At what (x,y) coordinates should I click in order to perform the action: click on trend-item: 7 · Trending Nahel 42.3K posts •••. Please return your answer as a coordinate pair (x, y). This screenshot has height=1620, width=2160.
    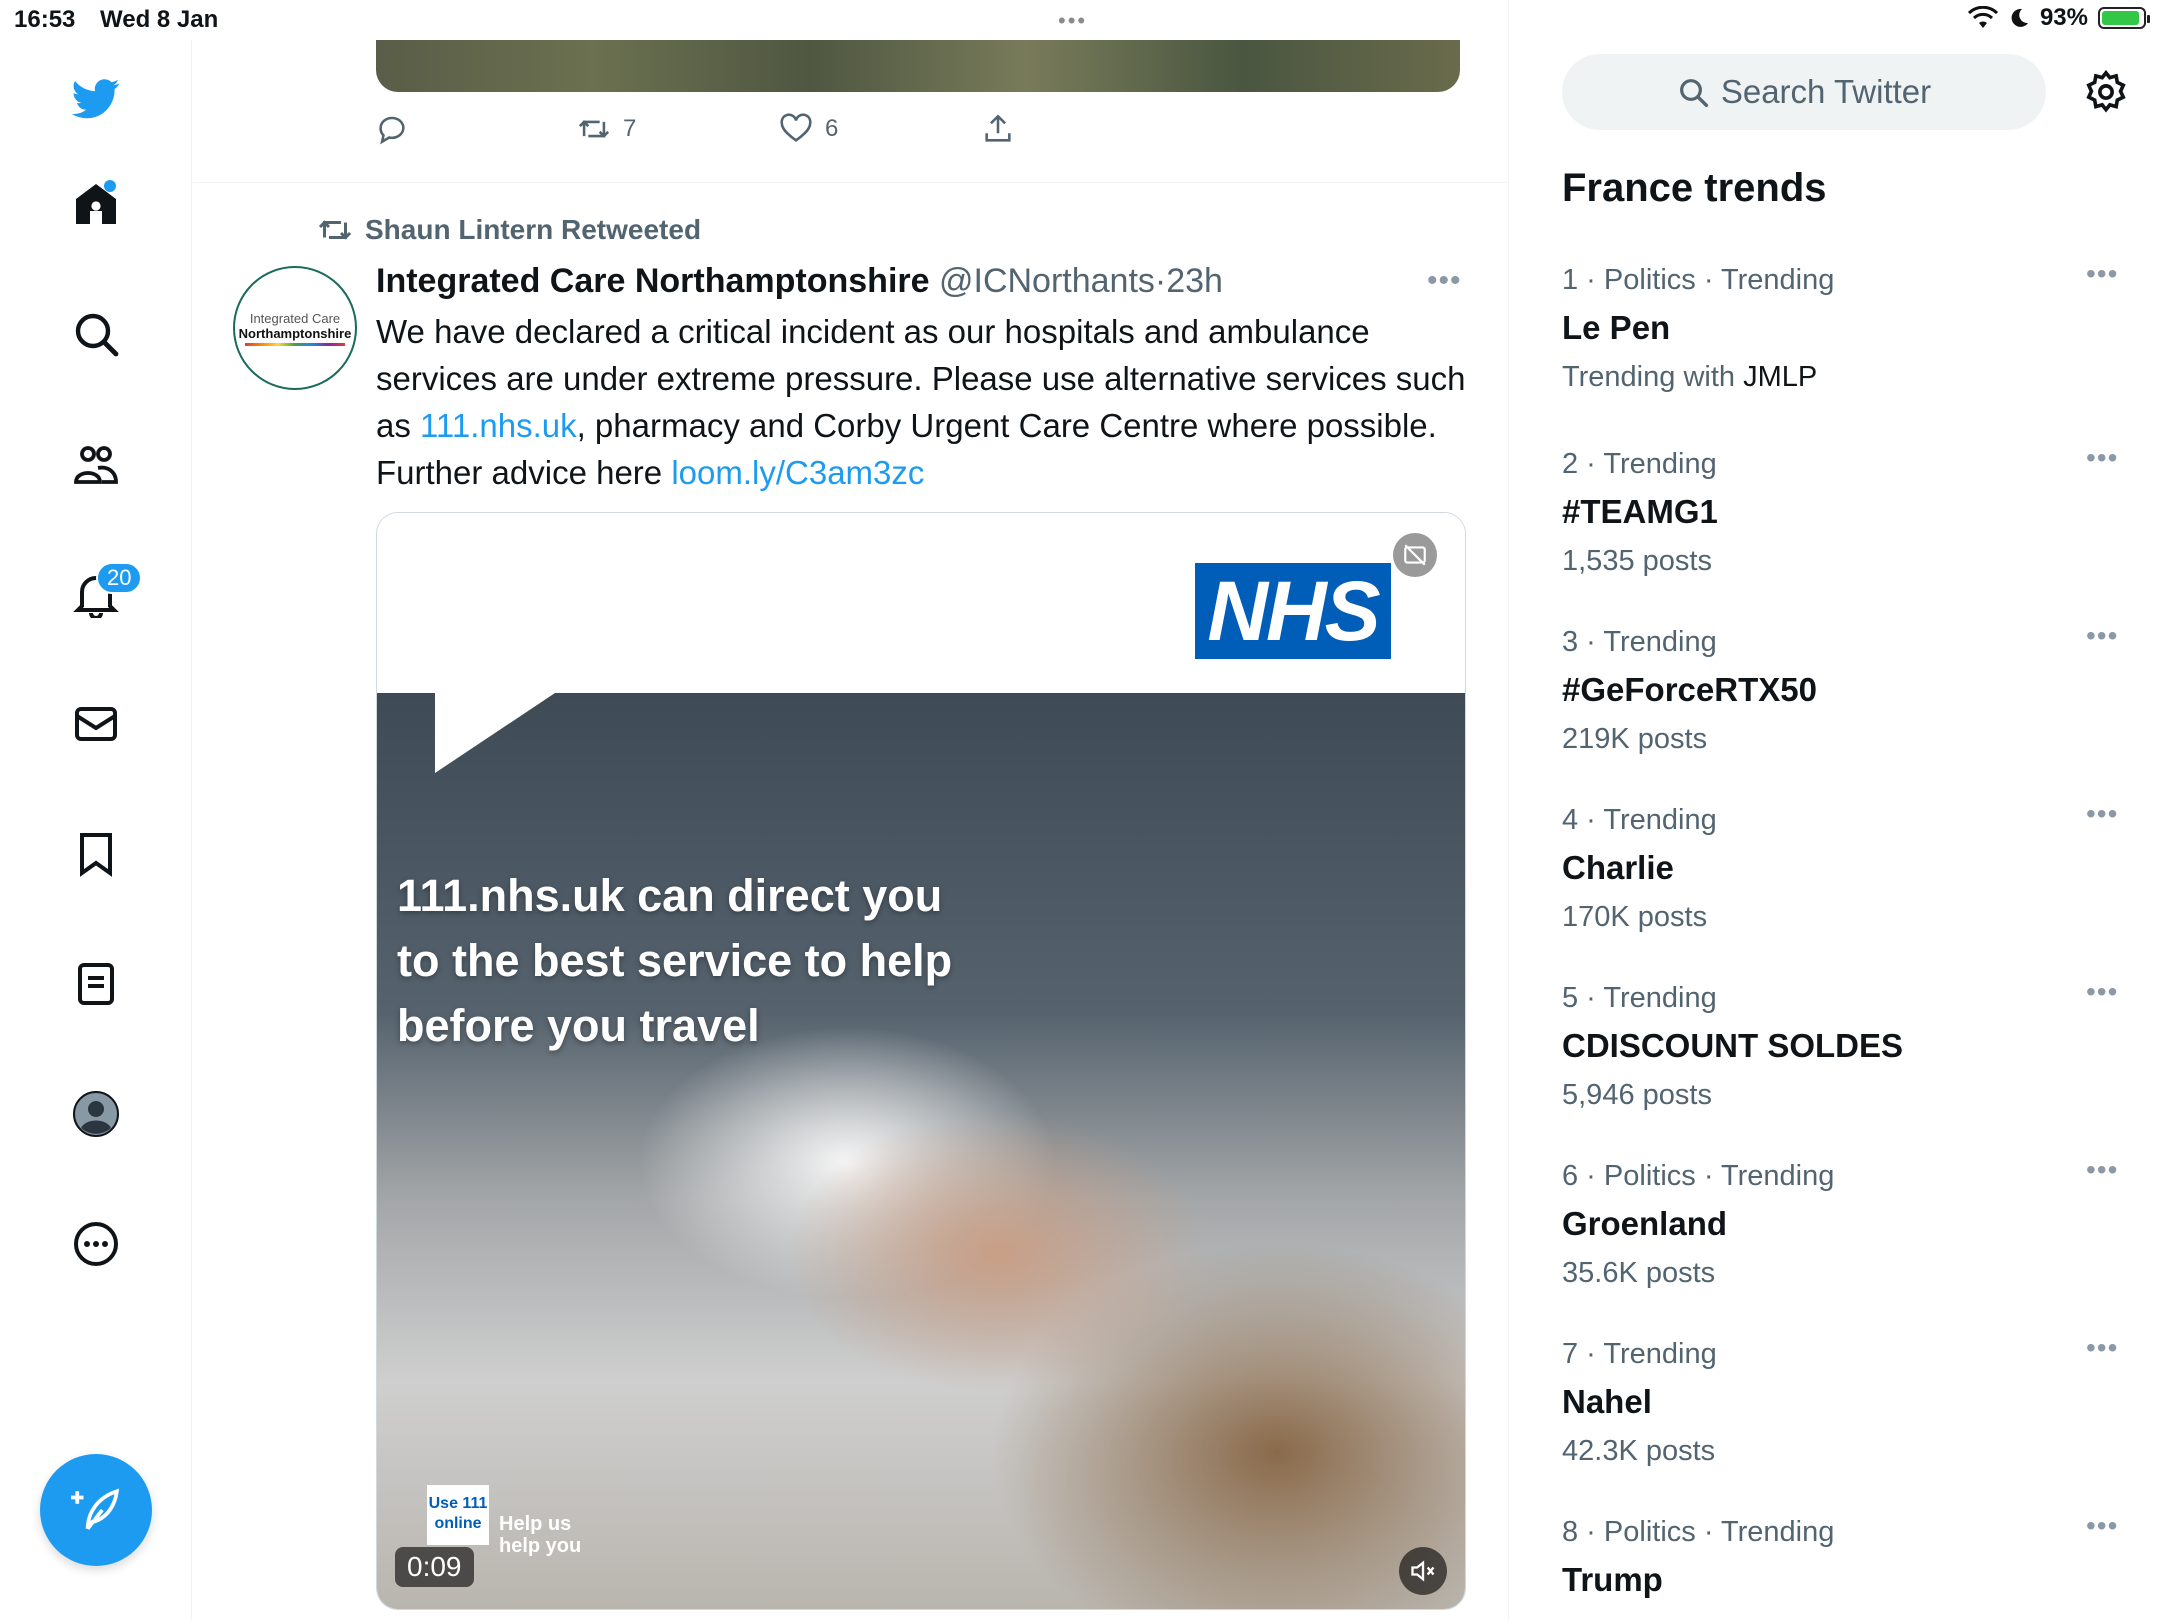
    Looking at the image, I should click on (1842, 1400).